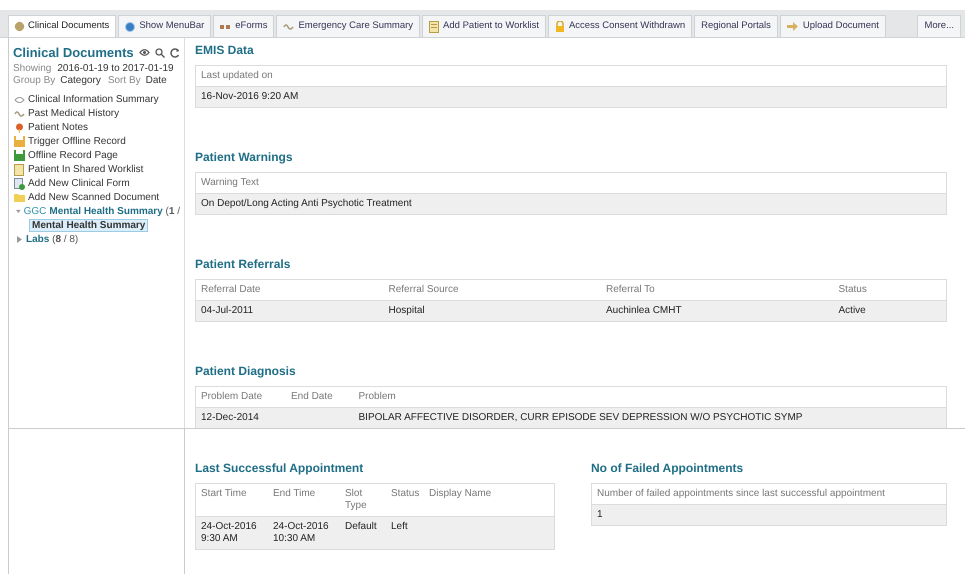 This screenshot has height=574, width=965. I want to click on column-header: Slot Type, so click(356, 500).